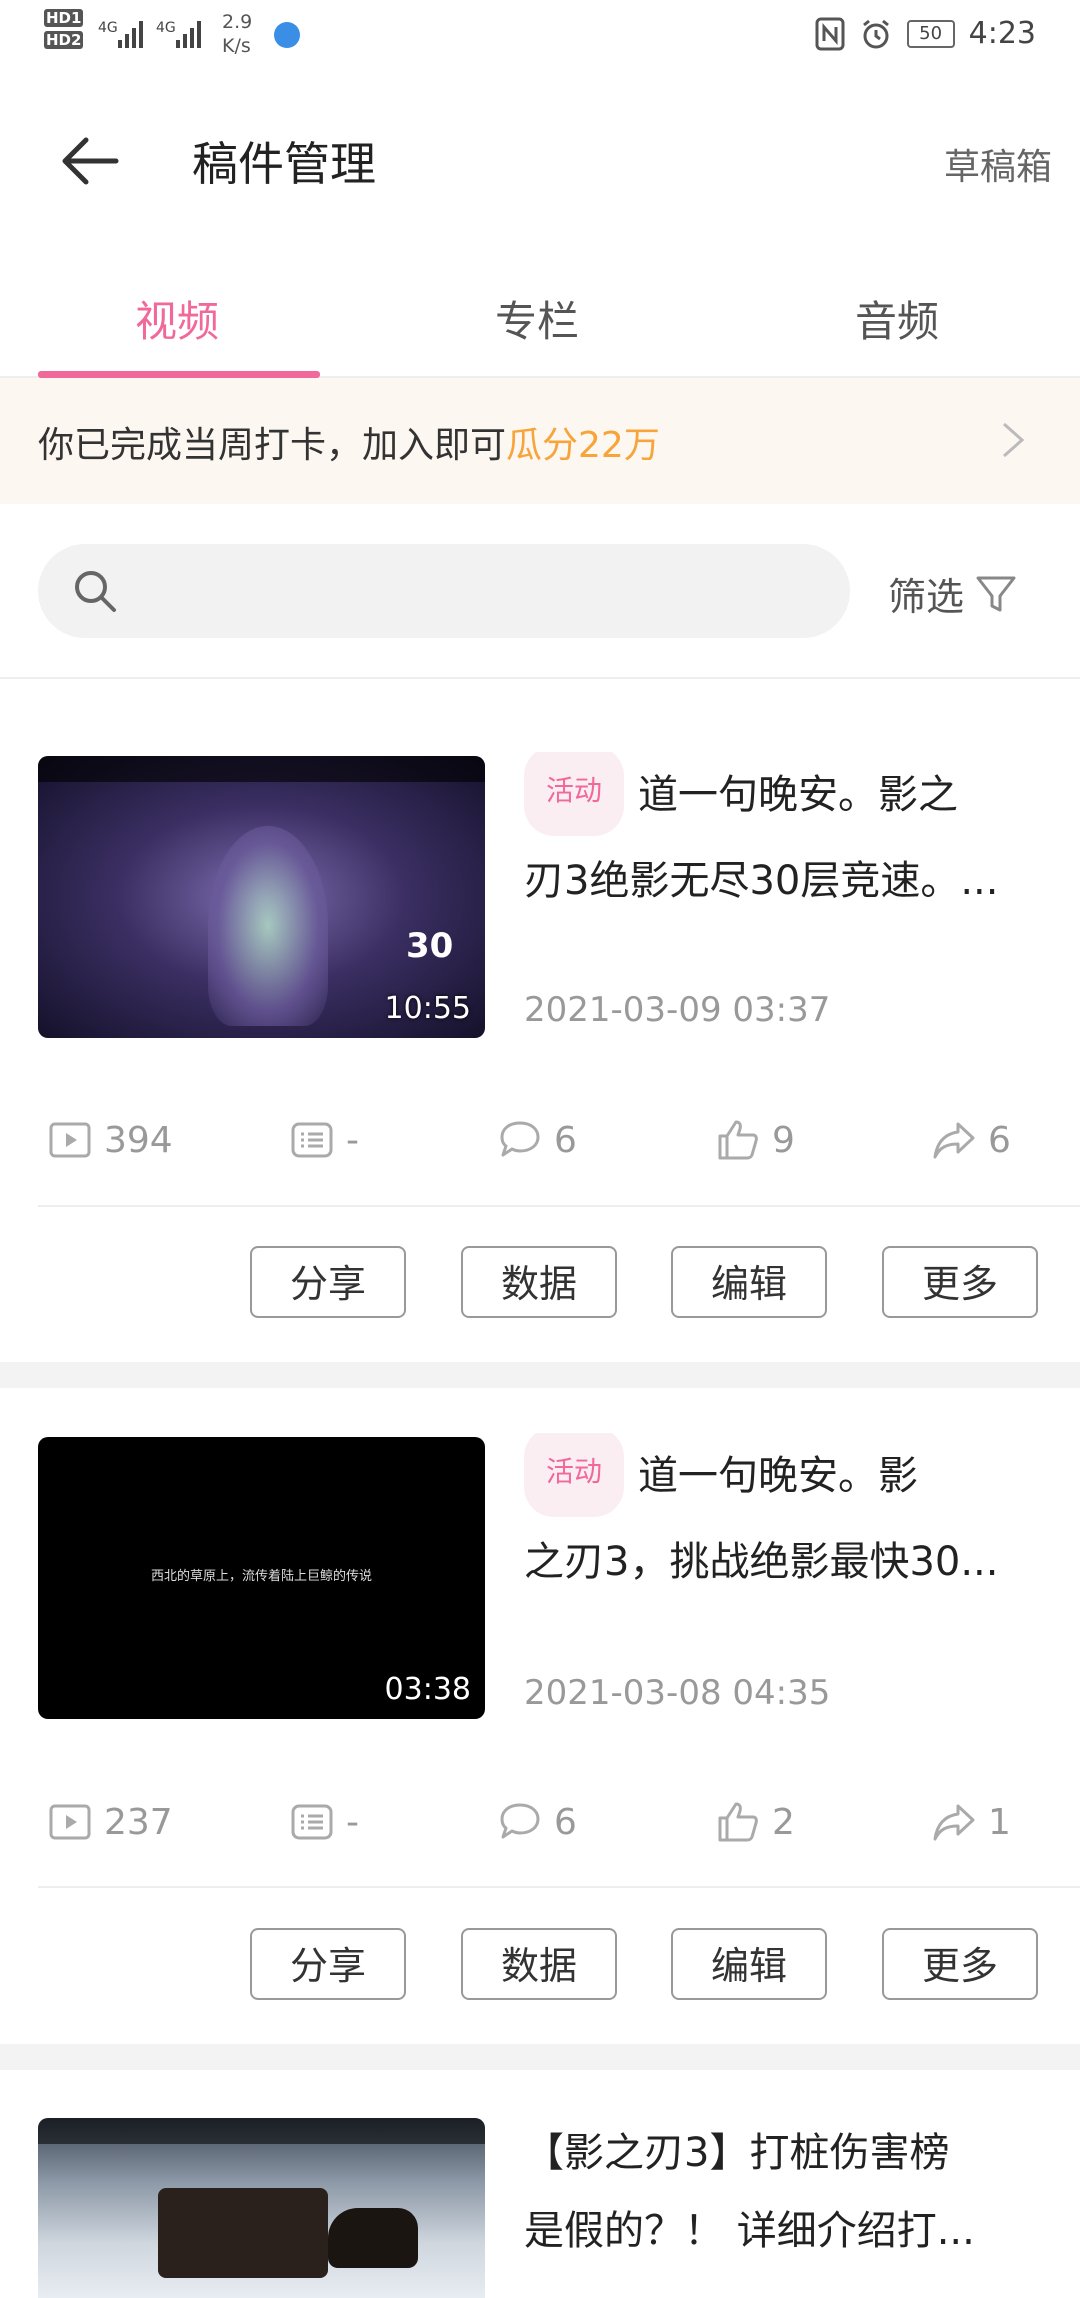 The image size is (1080, 2298). Describe the element at coordinates (537, 318) in the screenshot. I see `tab-column: 专栏` at that location.